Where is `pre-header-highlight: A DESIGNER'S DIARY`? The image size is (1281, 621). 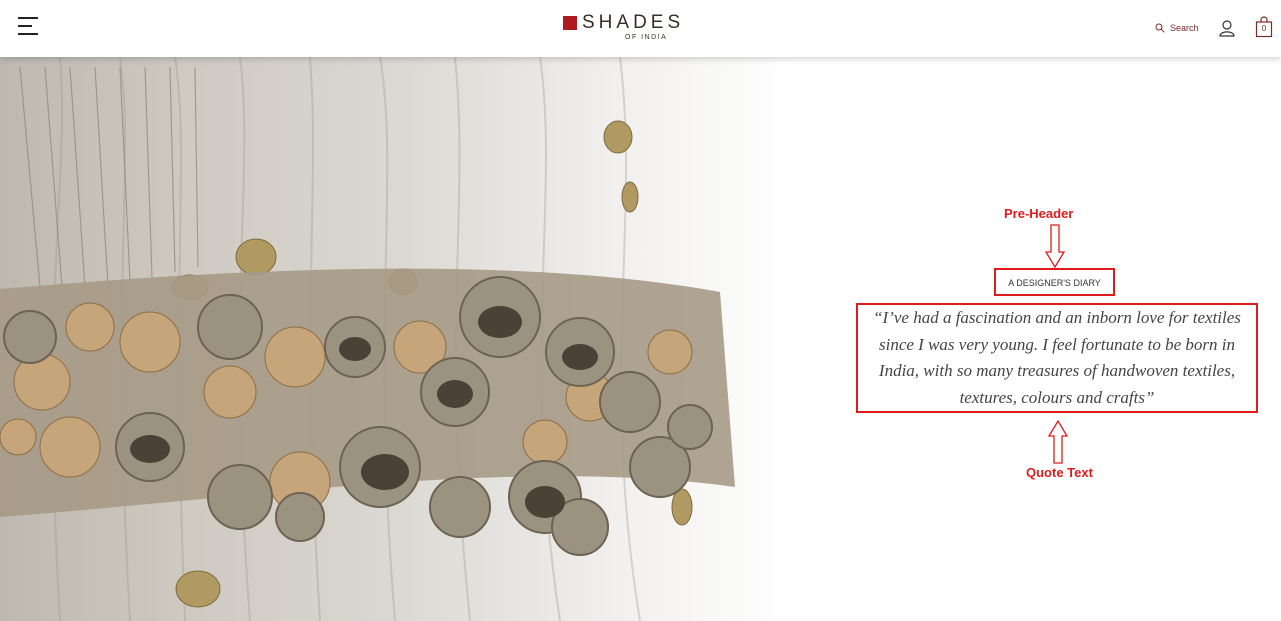 pre-header-highlight: A DESIGNER'S DIARY is located at coordinates (1054, 282).